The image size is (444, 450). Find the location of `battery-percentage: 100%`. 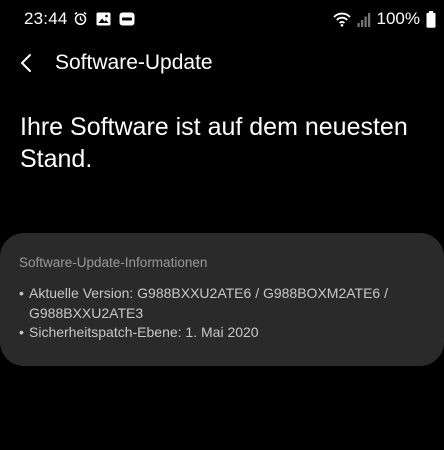

battery-percentage: 100% is located at coordinates (398, 18).